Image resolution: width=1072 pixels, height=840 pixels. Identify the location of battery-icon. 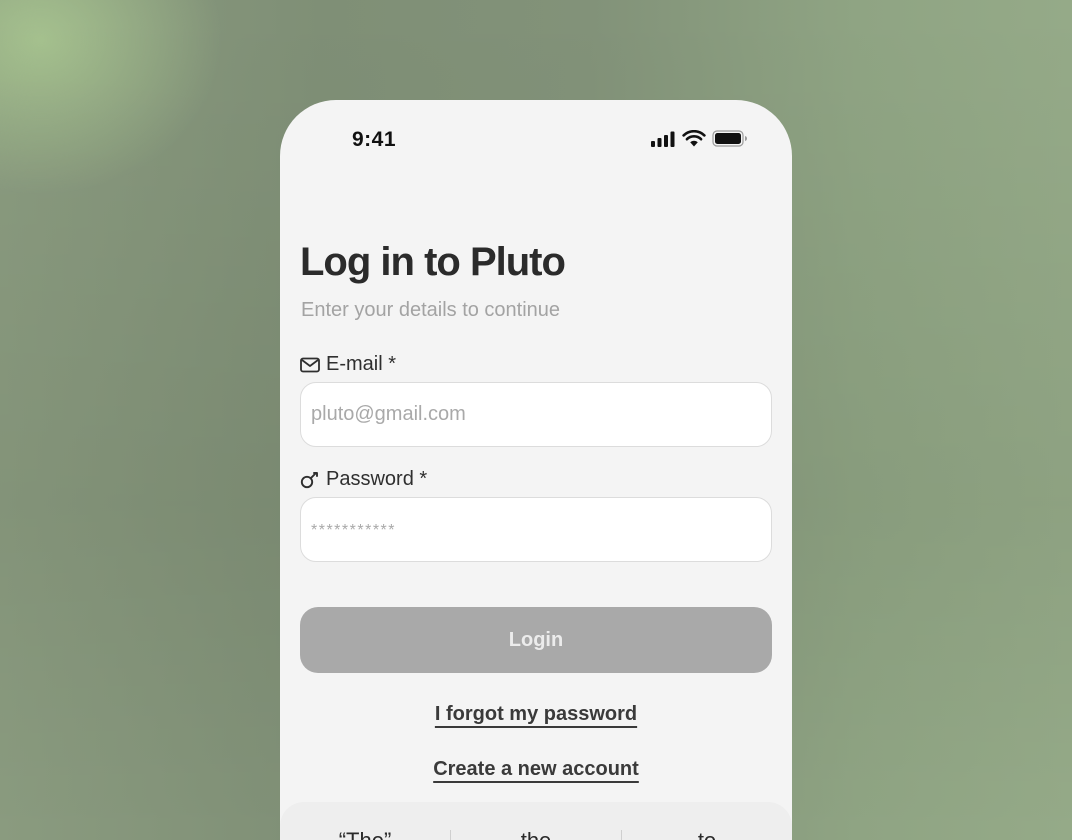
(730, 138).